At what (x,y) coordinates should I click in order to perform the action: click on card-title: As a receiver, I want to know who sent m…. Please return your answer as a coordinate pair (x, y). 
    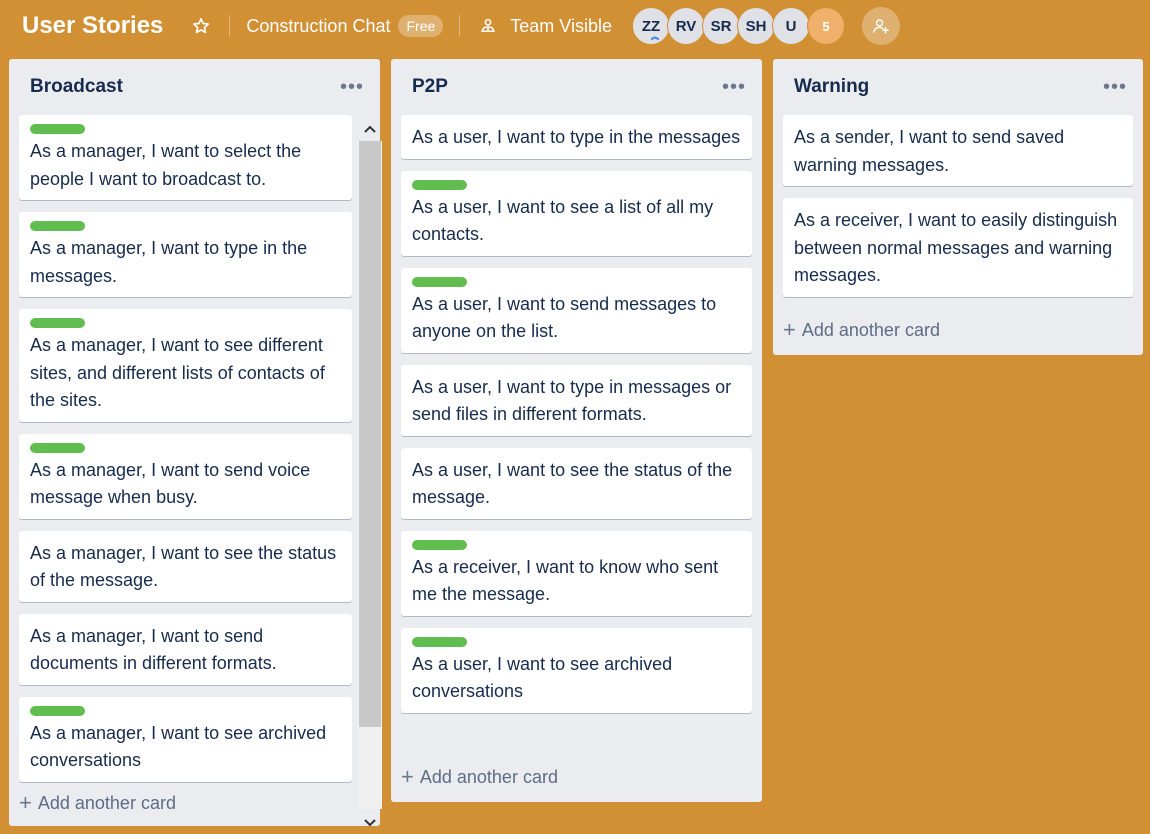
    Looking at the image, I should click on (565, 580).